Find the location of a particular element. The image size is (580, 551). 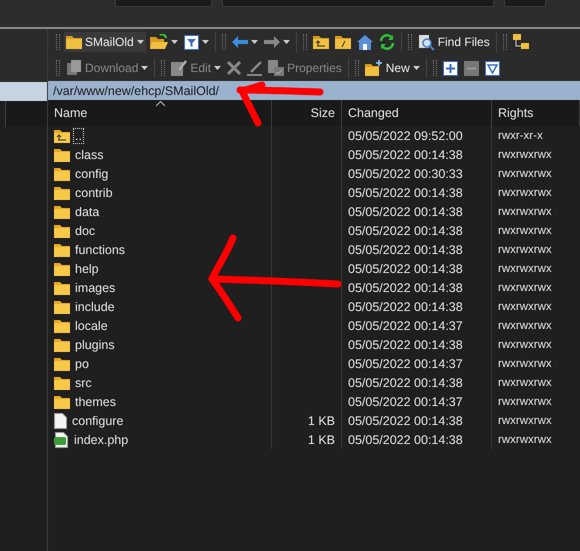

find-button: Find Files is located at coordinates (454, 42).